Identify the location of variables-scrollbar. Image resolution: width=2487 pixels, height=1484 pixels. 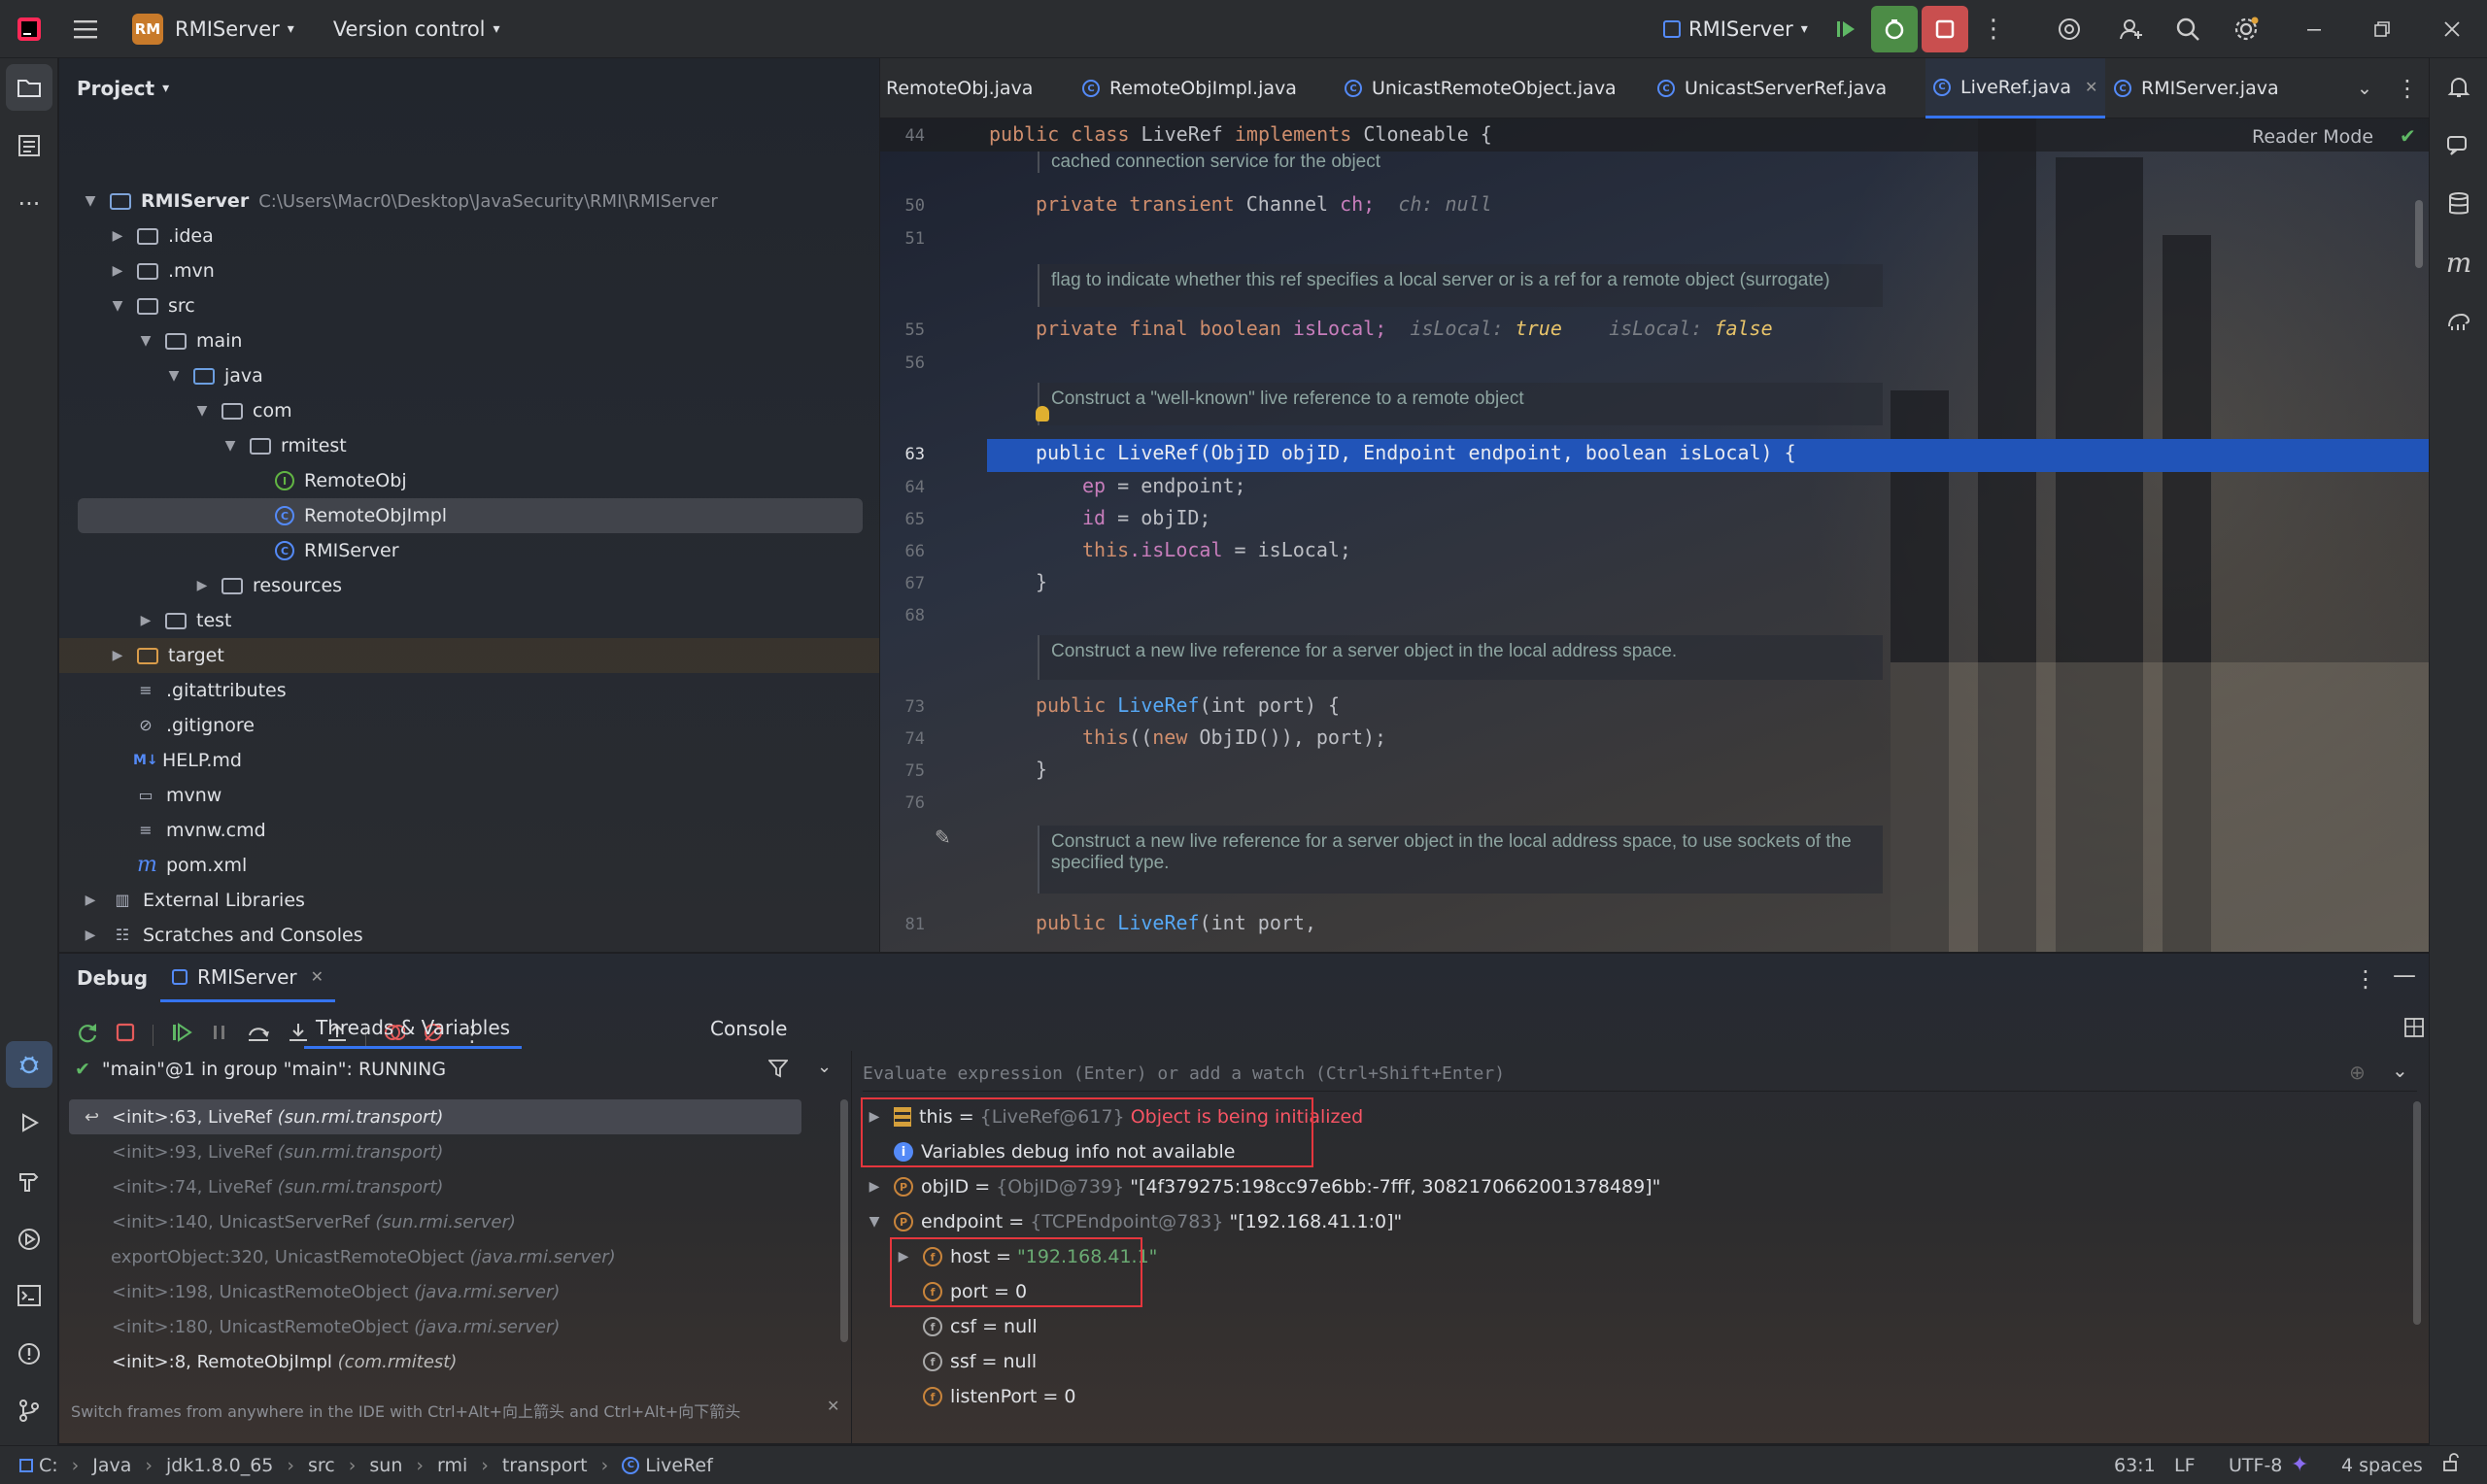
(2417, 1213).